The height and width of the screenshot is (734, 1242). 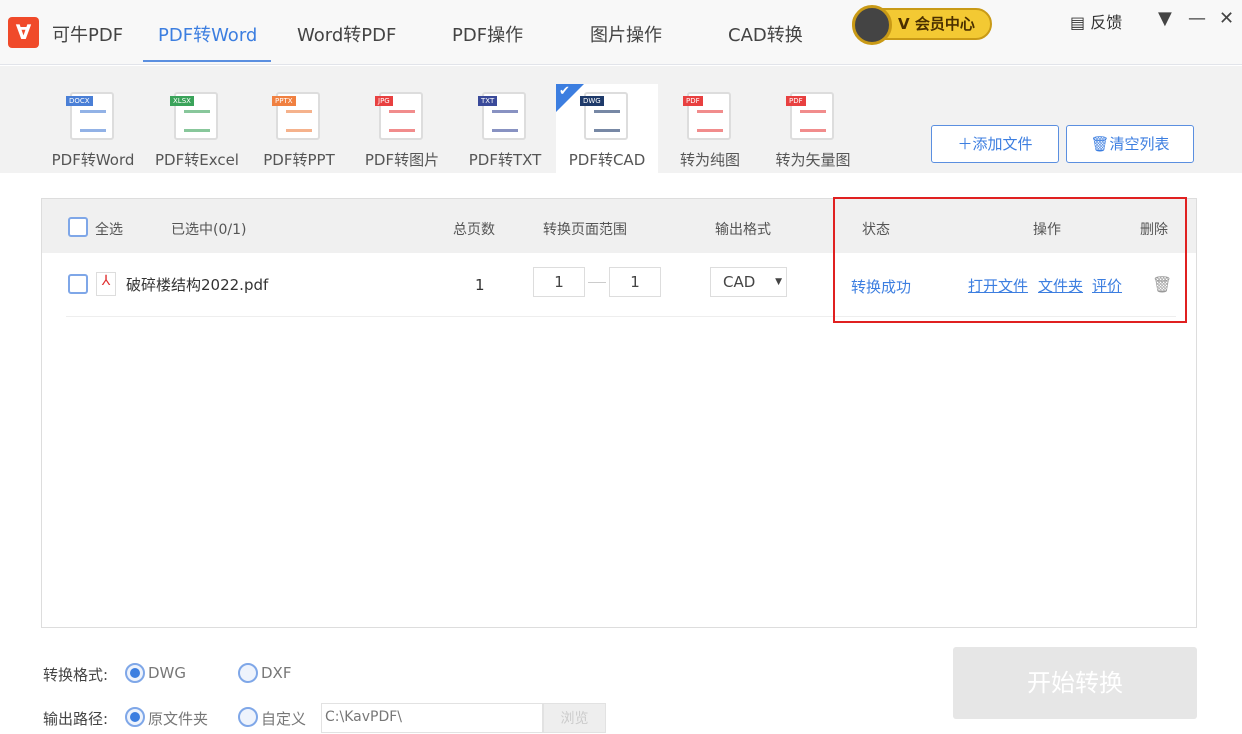 I want to click on file-type-icon: PPTX, so click(x=296, y=116).